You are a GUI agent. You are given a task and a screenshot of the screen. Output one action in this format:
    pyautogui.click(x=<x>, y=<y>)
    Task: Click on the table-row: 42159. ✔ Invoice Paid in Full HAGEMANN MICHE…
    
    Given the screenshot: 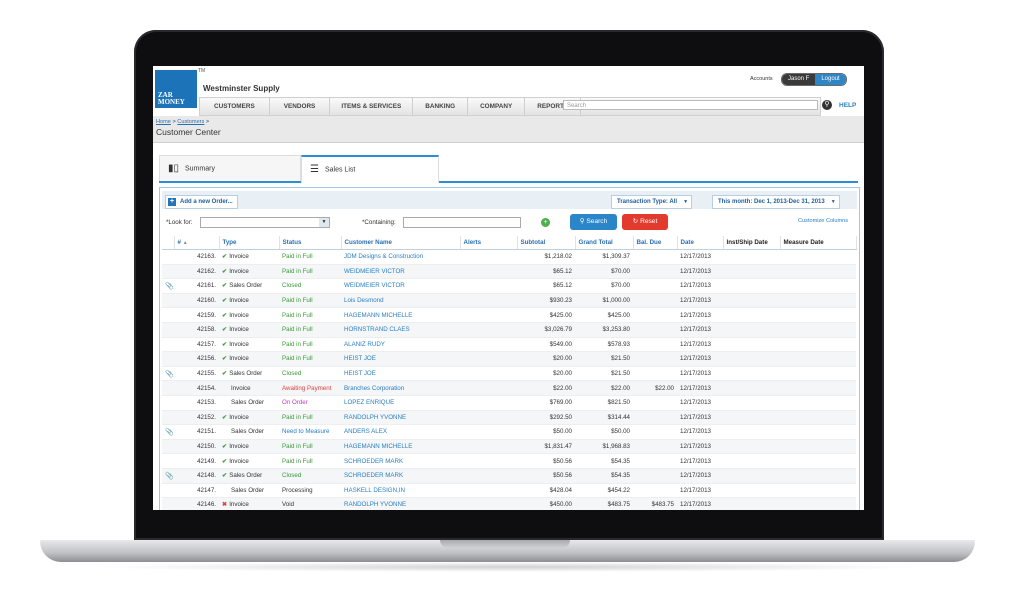 What is the action you would take?
    pyautogui.click(x=509, y=315)
    